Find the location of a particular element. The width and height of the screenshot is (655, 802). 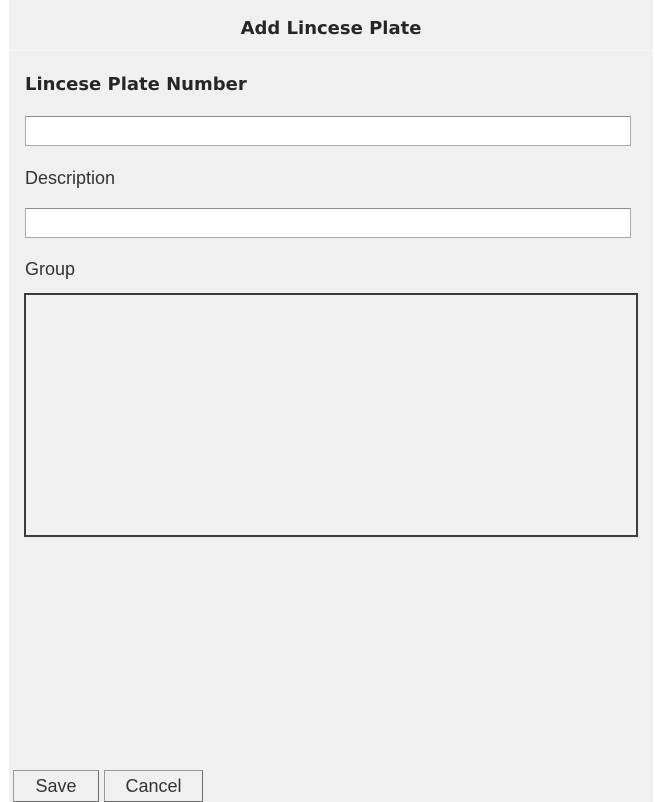

description-input is located at coordinates (328, 223).